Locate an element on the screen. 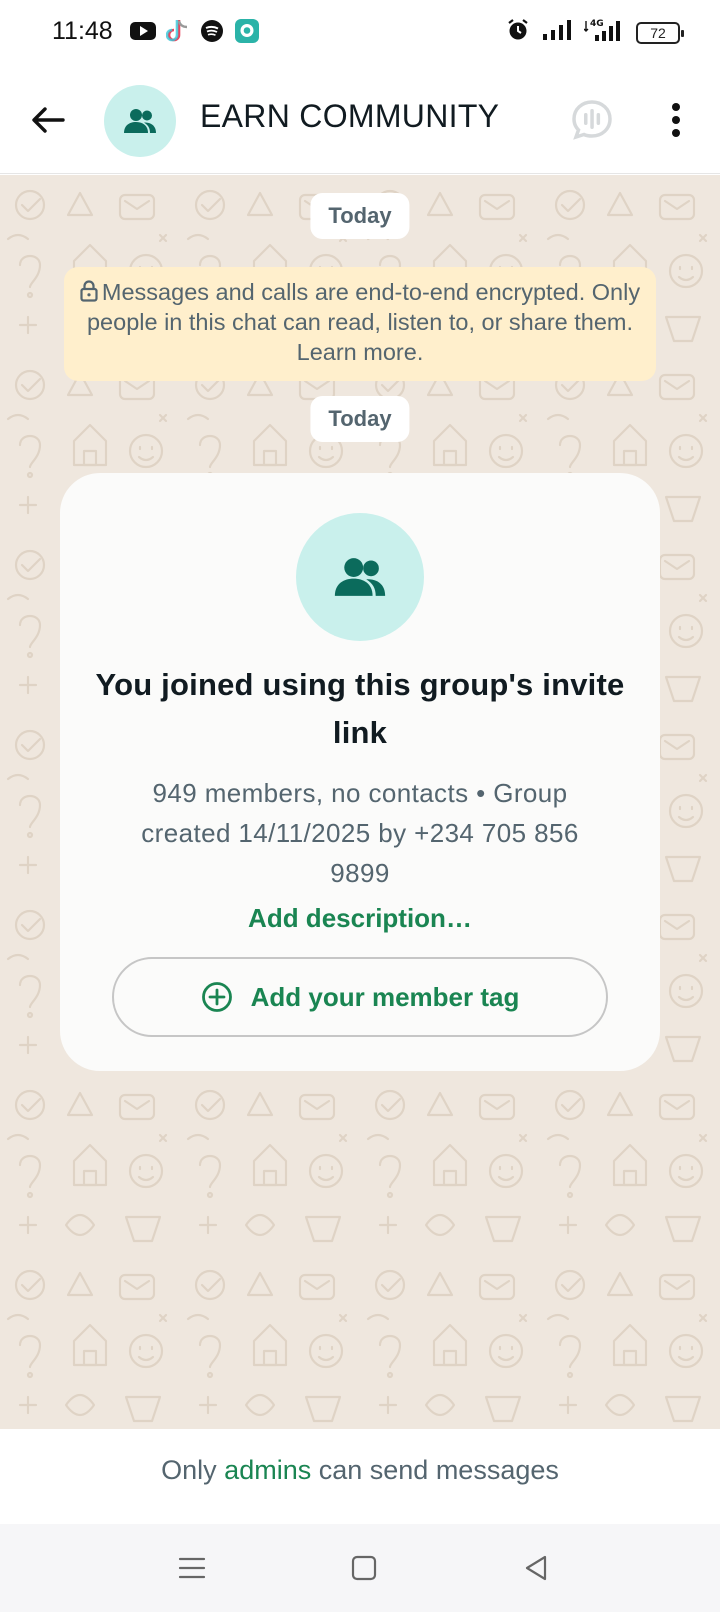  admins-link: admins is located at coordinates (267, 1470).